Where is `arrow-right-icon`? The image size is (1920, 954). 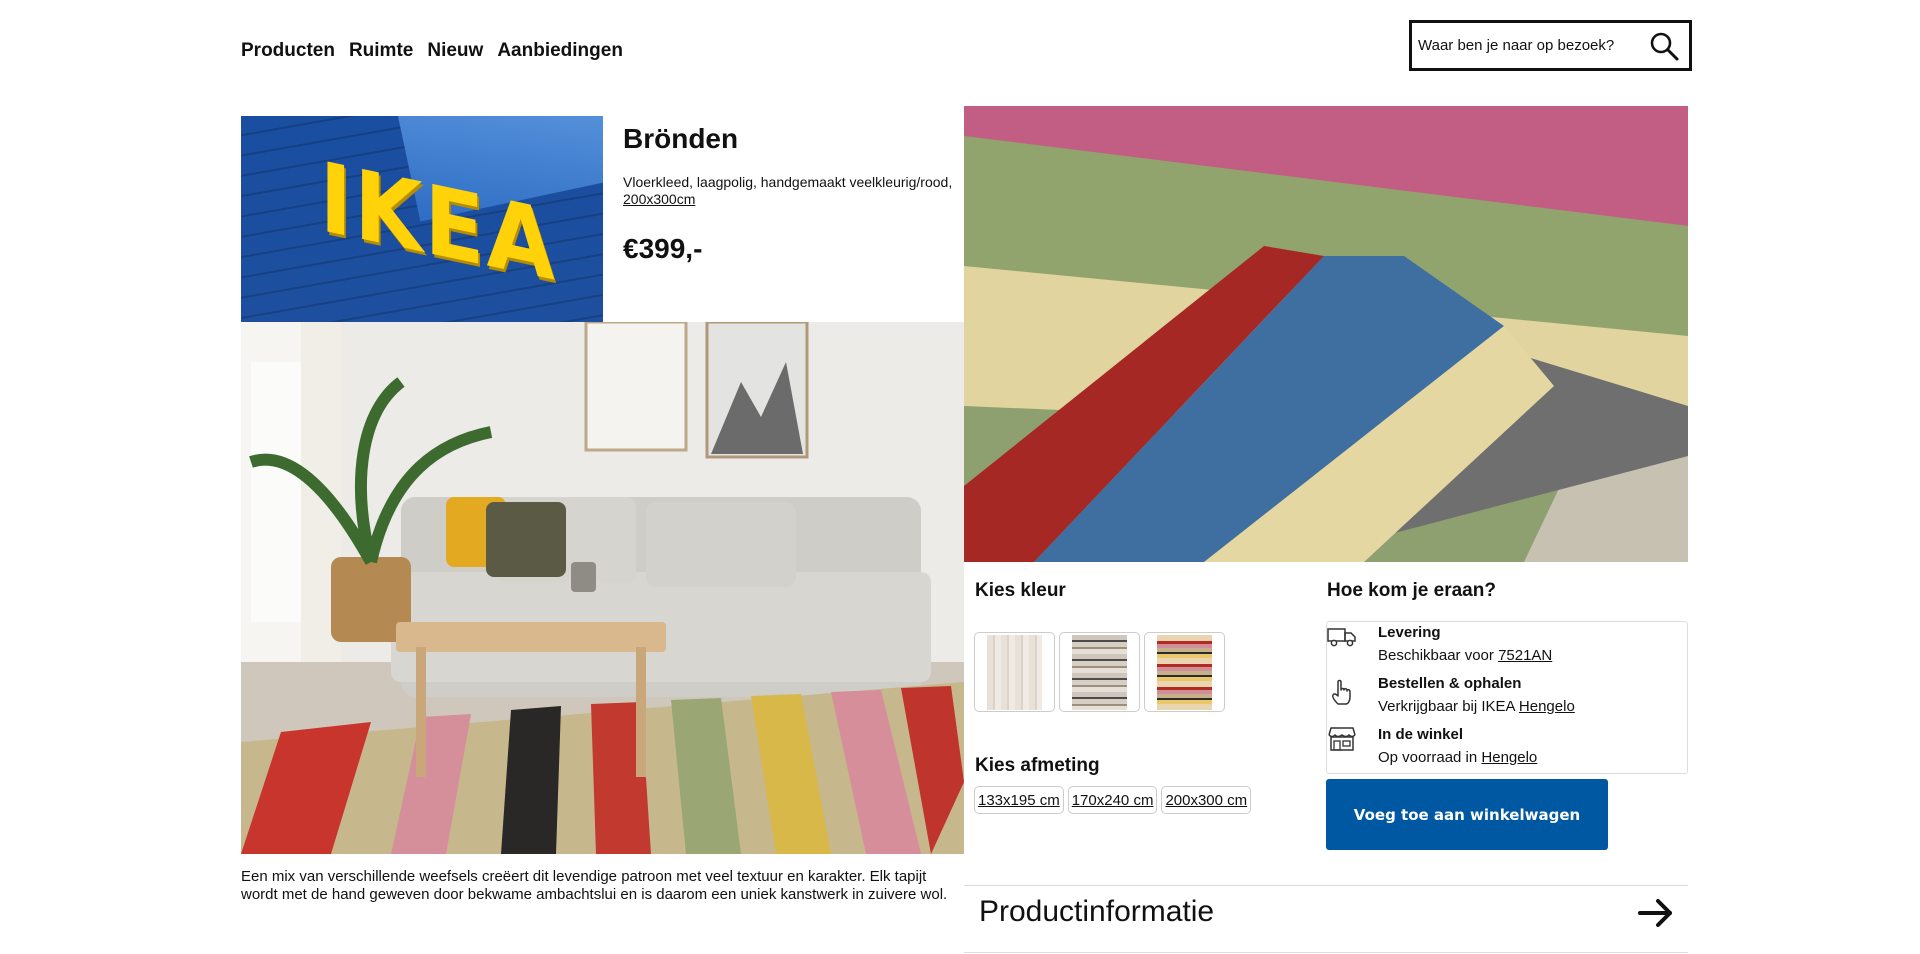 arrow-right-icon is located at coordinates (1656, 913).